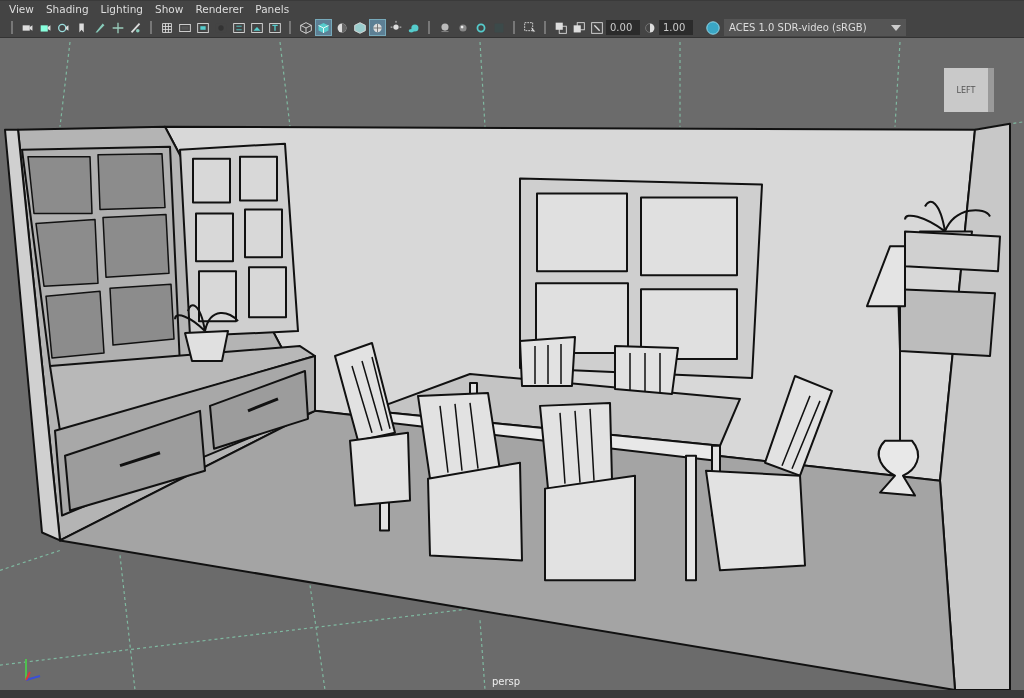 The height and width of the screenshot is (698, 1024). What do you see at coordinates (272, 9) in the screenshot?
I see `menu-item: Panels` at bounding box center [272, 9].